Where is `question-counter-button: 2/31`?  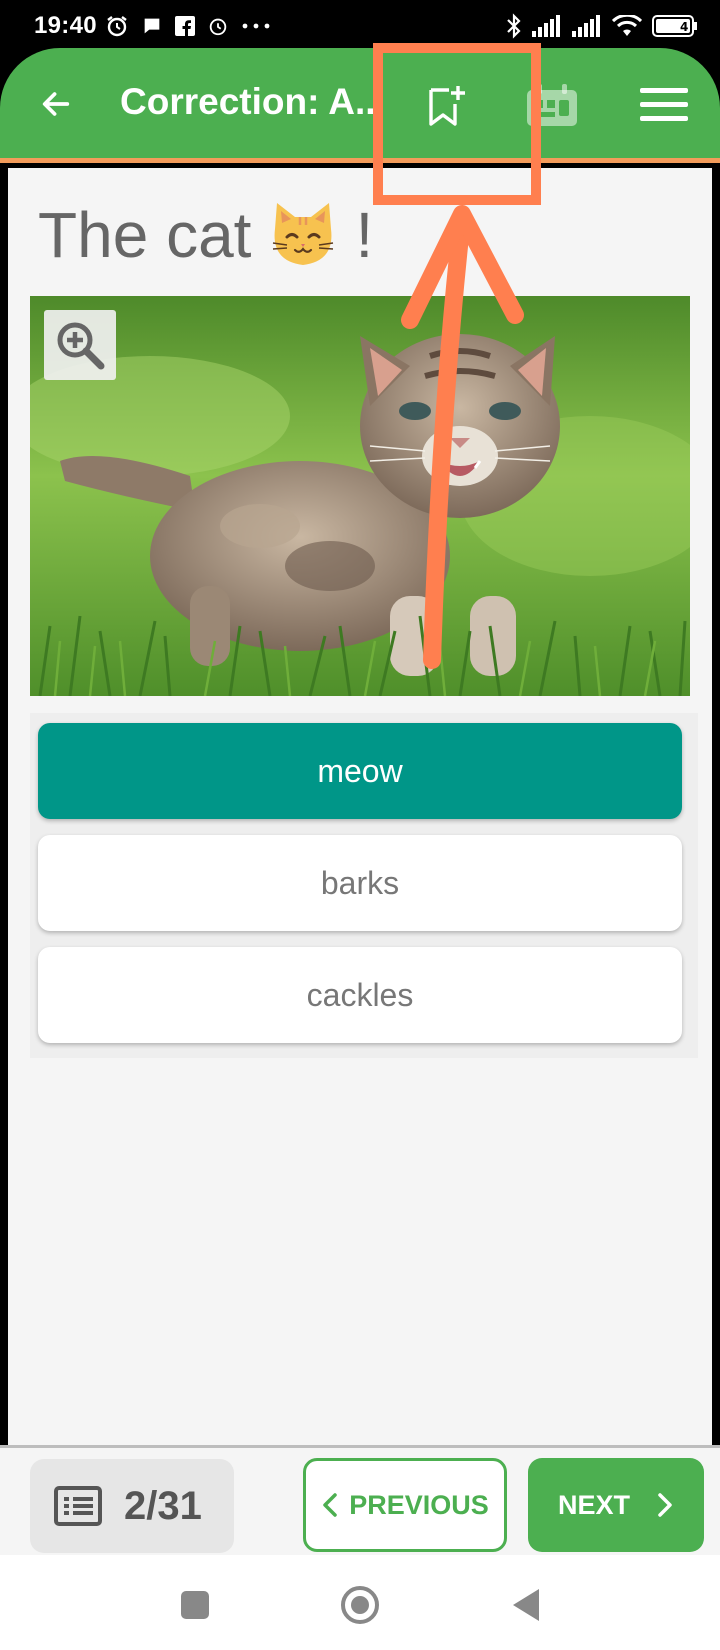 question-counter-button: 2/31 is located at coordinates (132, 1506).